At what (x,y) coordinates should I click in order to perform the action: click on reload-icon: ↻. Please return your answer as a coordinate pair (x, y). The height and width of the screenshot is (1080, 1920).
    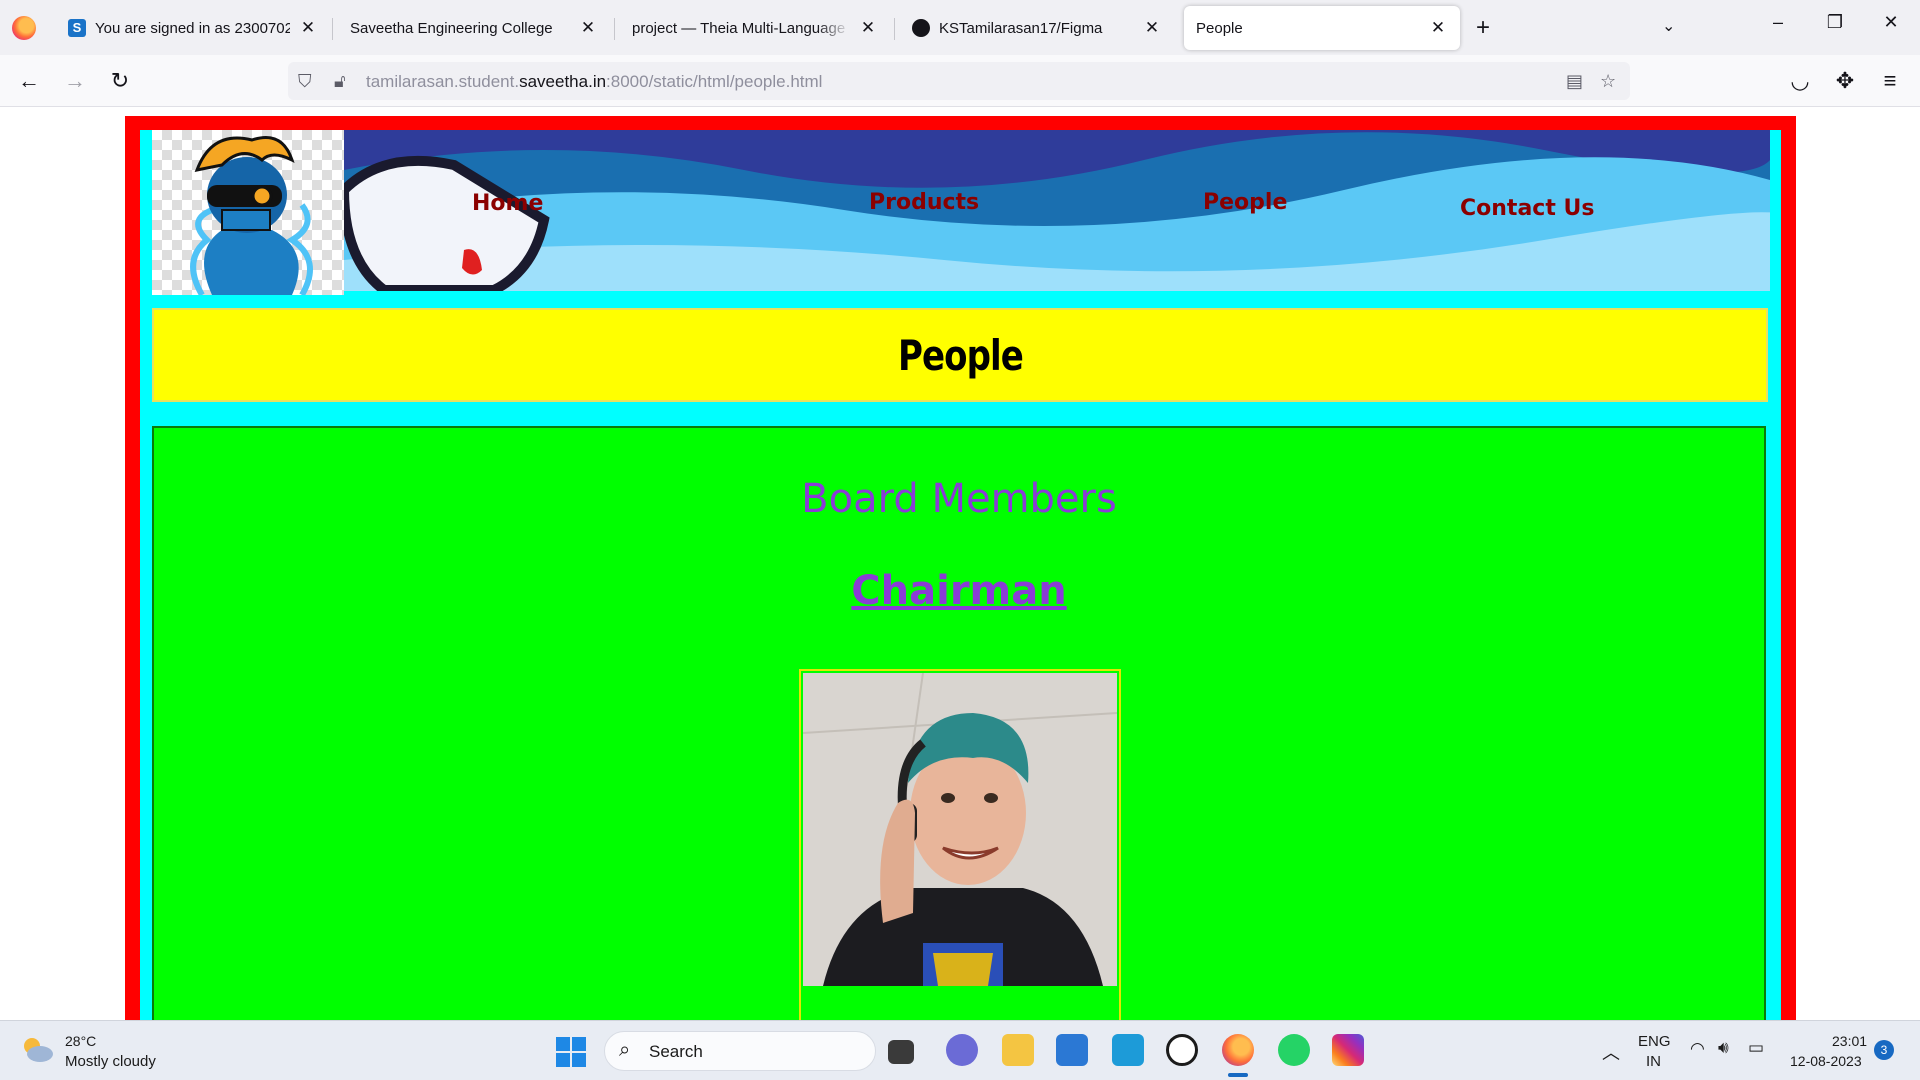
    Looking at the image, I should click on (120, 81).